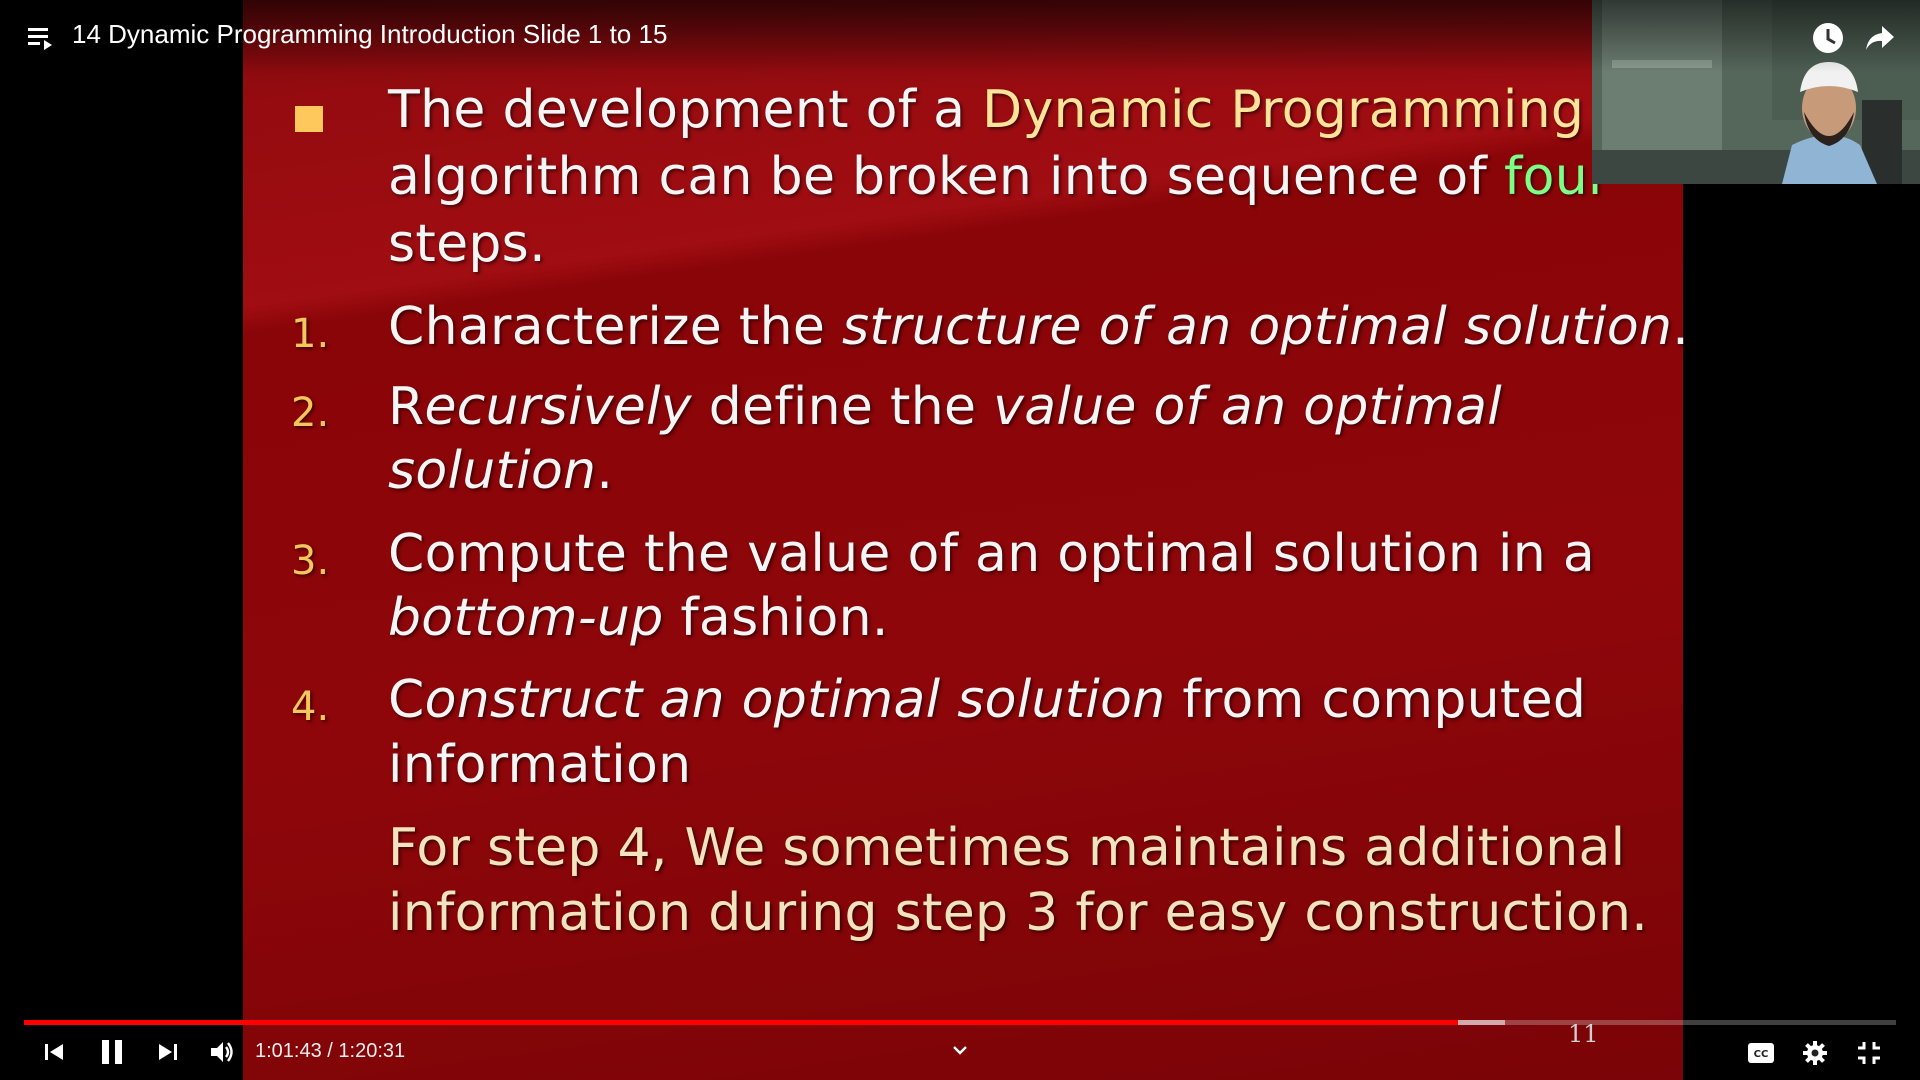 The image size is (1920, 1080). Describe the element at coordinates (960, 1050) in the screenshot. I see `chevron-down-icon` at that location.